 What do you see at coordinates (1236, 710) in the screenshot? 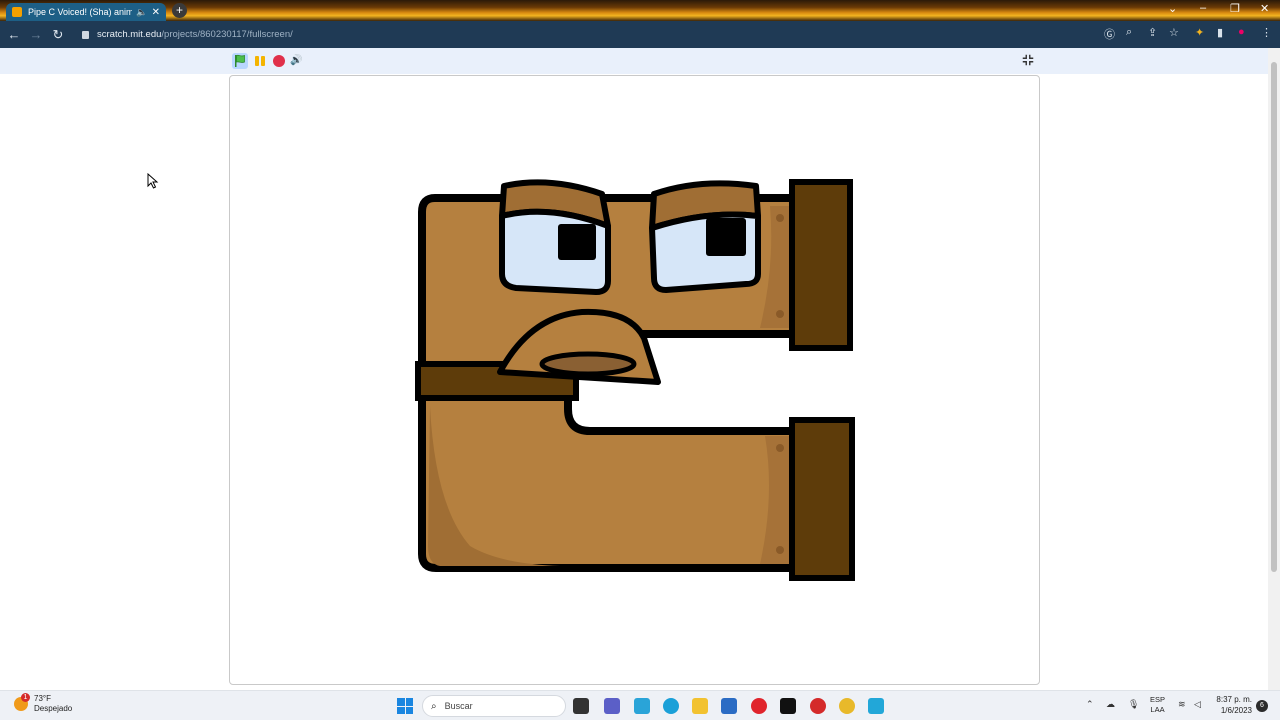
I see `clock-date: 1/6/2023` at bounding box center [1236, 710].